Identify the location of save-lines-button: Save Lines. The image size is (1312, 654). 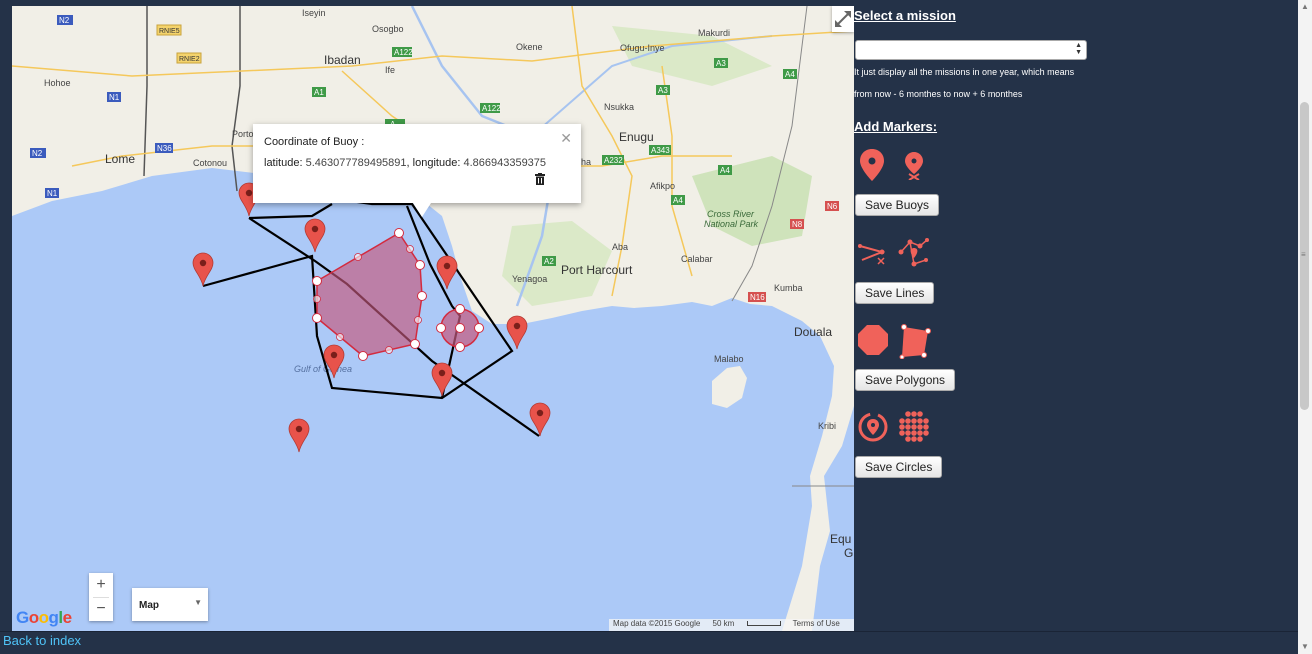
(895, 293).